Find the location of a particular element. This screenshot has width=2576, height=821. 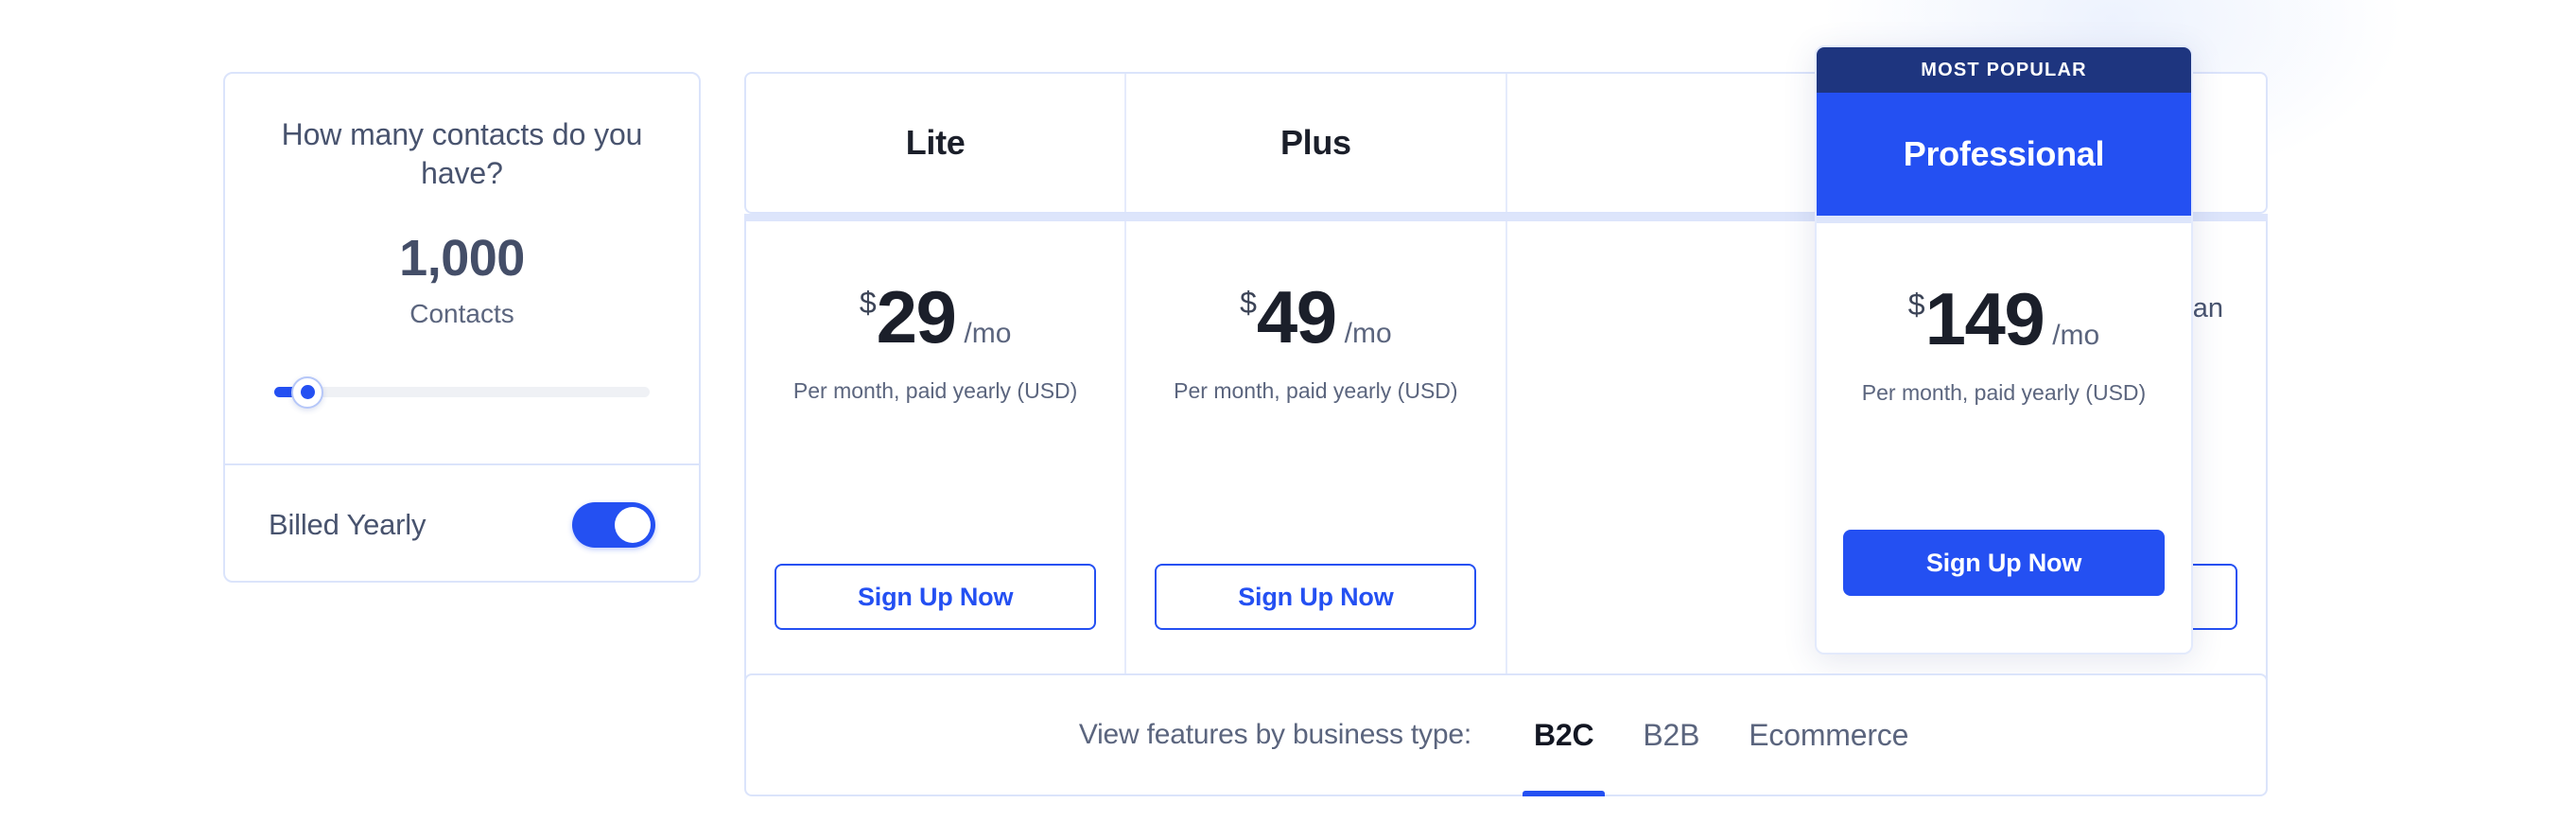

price-plus: $ 49 /mo is located at coordinates (1316, 317).